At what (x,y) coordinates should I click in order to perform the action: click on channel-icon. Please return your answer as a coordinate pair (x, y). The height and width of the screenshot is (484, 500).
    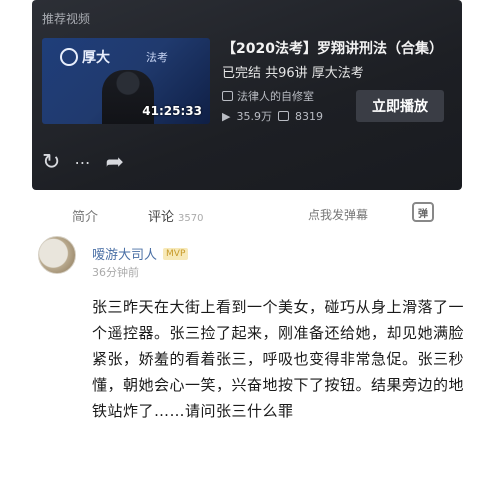
    Looking at the image, I should click on (227, 96).